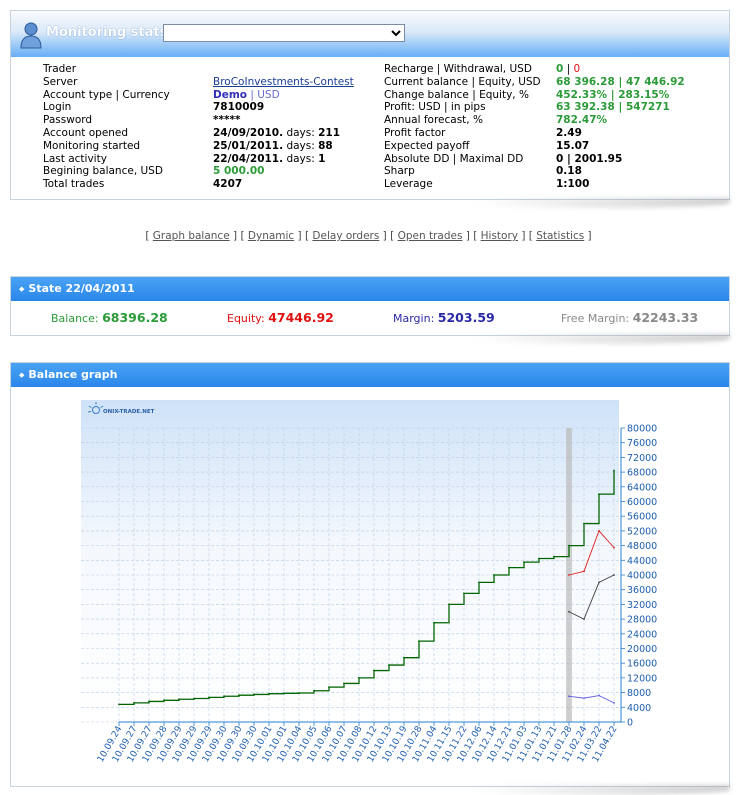  I want to click on free-margin-value: 42243.33, so click(665, 317).